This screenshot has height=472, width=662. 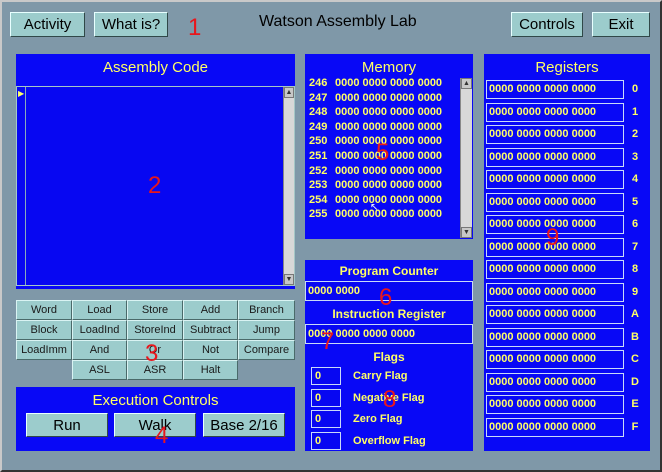 What do you see at coordinates (266, 310) in the screenshot?
I see `instruction-button-branch: Branch` at bounding box center [266, 310].